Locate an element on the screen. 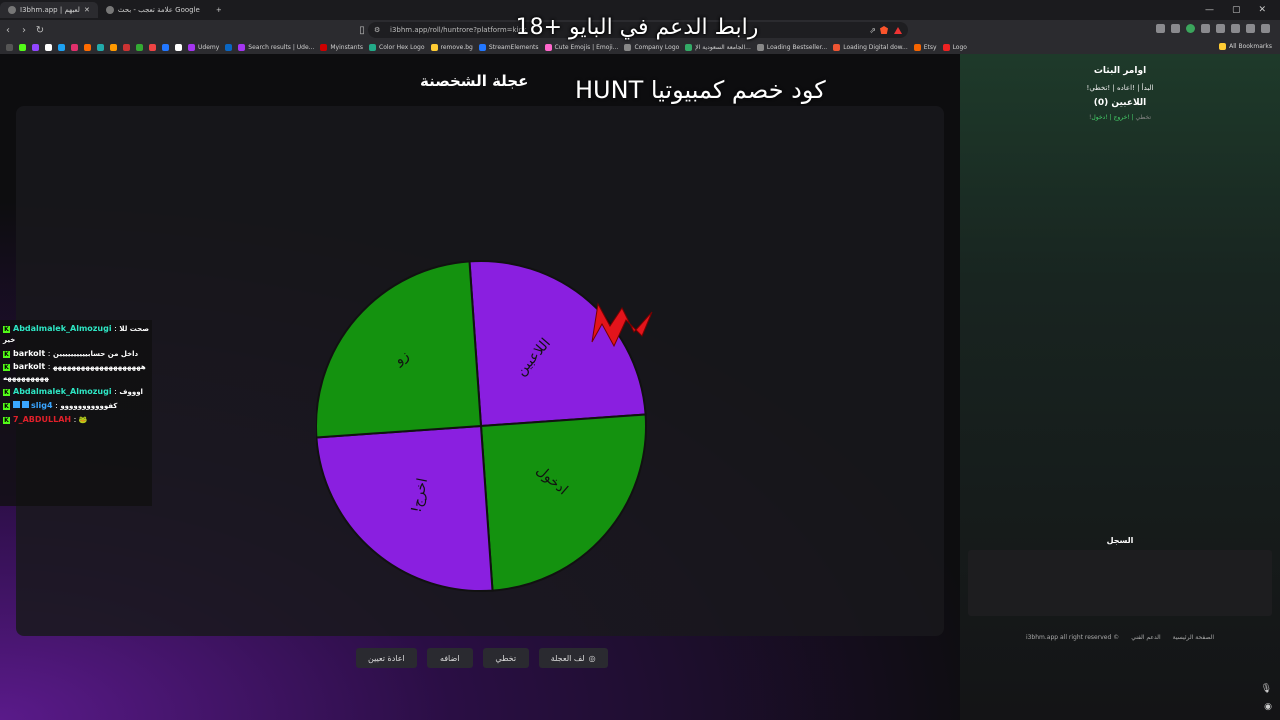 This screenshot has width=1280, height=720. footer-home-link: الصفحة الرئيسية is located at coordinates (1193, 637).